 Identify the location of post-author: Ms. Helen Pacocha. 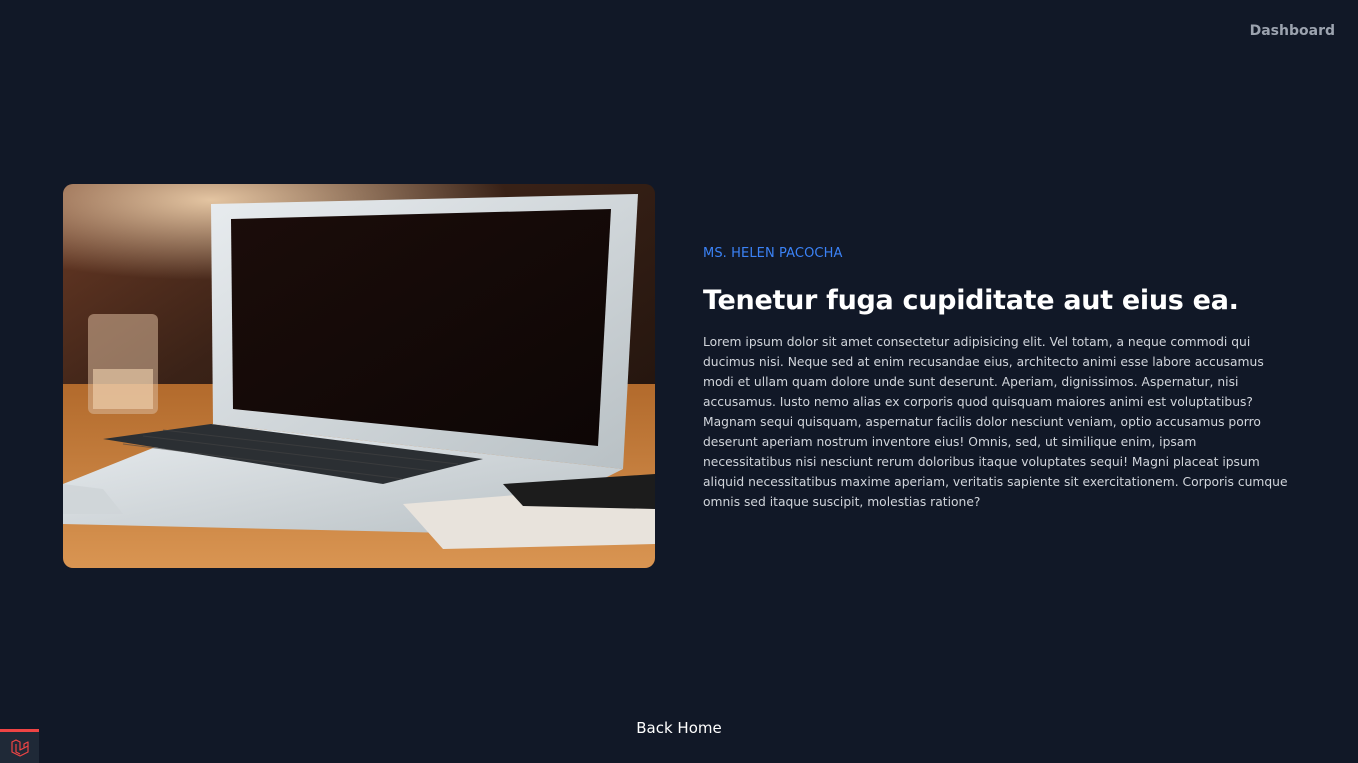
(773, 253).